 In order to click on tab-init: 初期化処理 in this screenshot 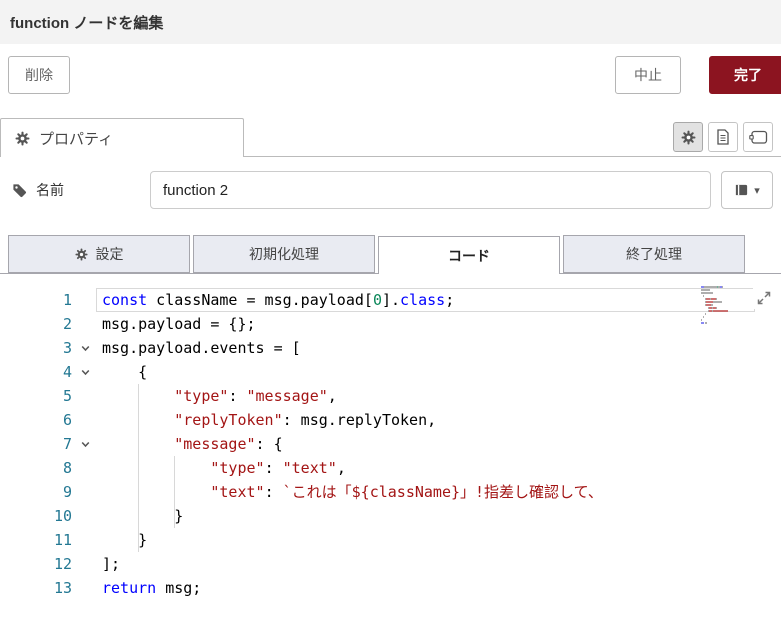, I will do `click(284, 254)`.